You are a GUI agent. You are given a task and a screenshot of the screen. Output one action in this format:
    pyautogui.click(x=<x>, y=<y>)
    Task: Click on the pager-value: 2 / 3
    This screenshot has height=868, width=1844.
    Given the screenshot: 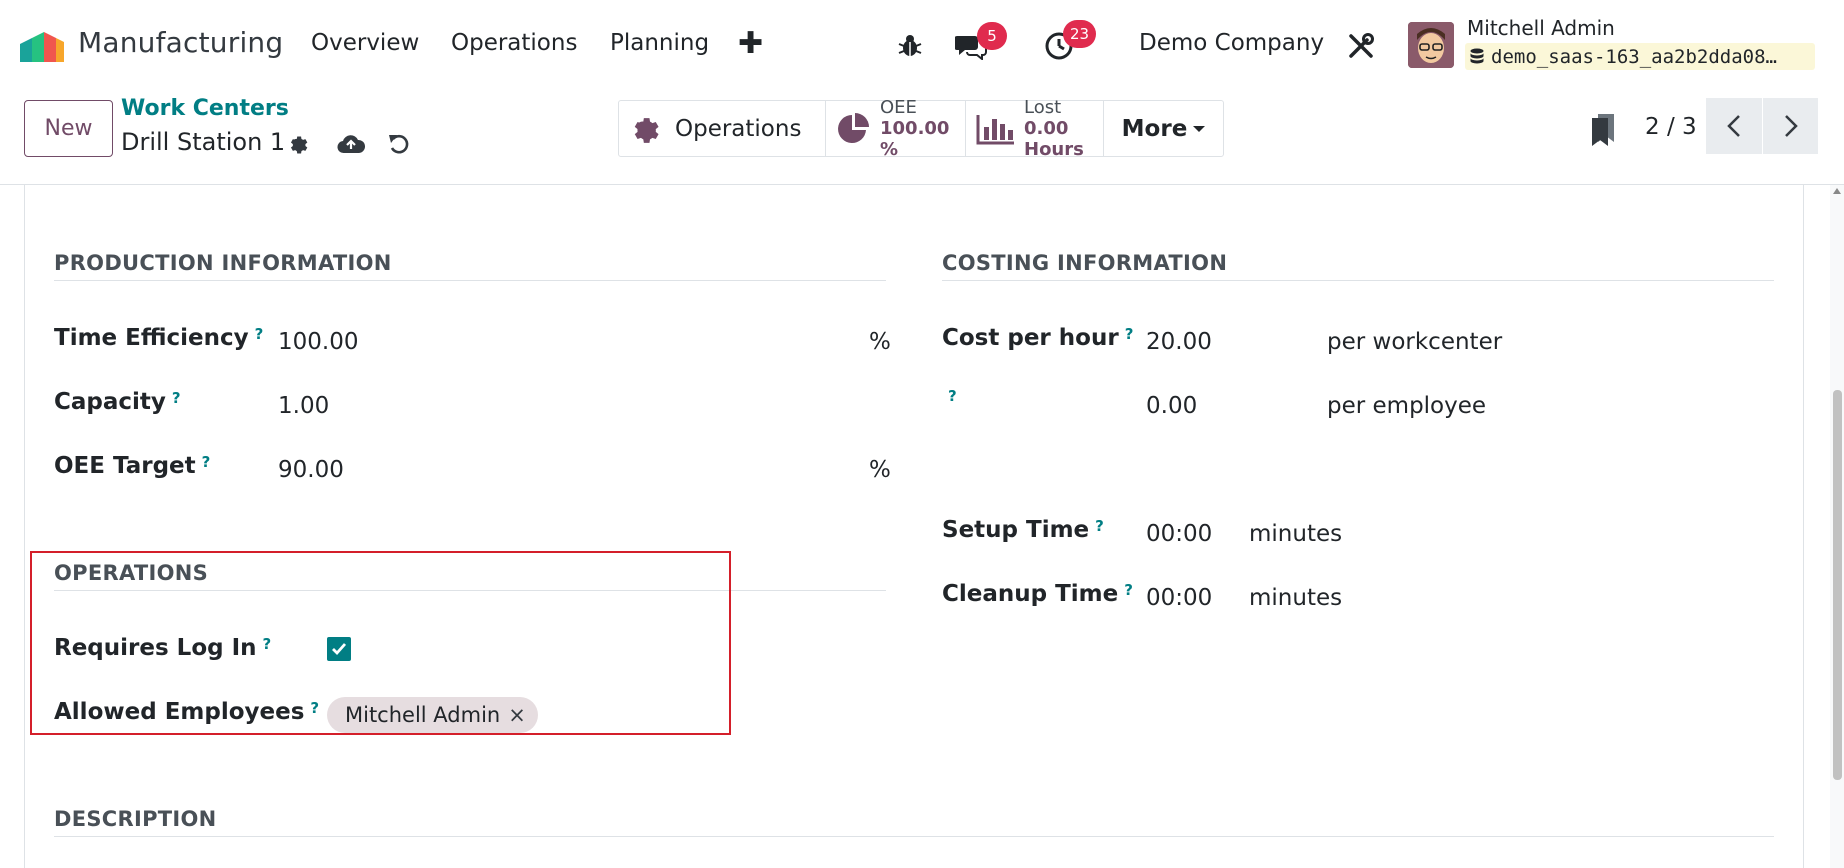 What is the action you would take?
    pyautogui.click(x=1671, y=127)
    